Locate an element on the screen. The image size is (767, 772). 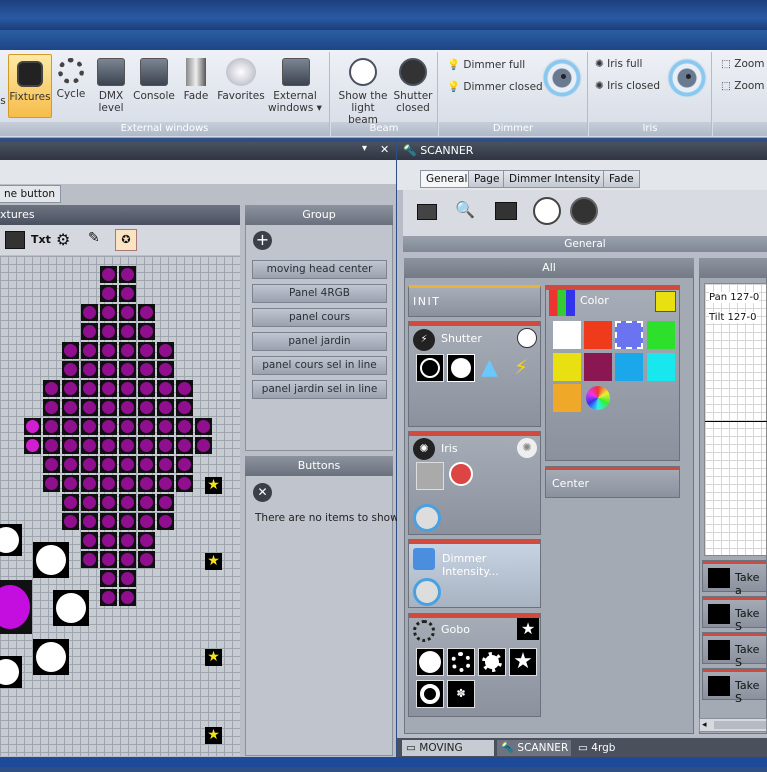
group-item: panel cours sel in line is located at coordinates (319, 365).